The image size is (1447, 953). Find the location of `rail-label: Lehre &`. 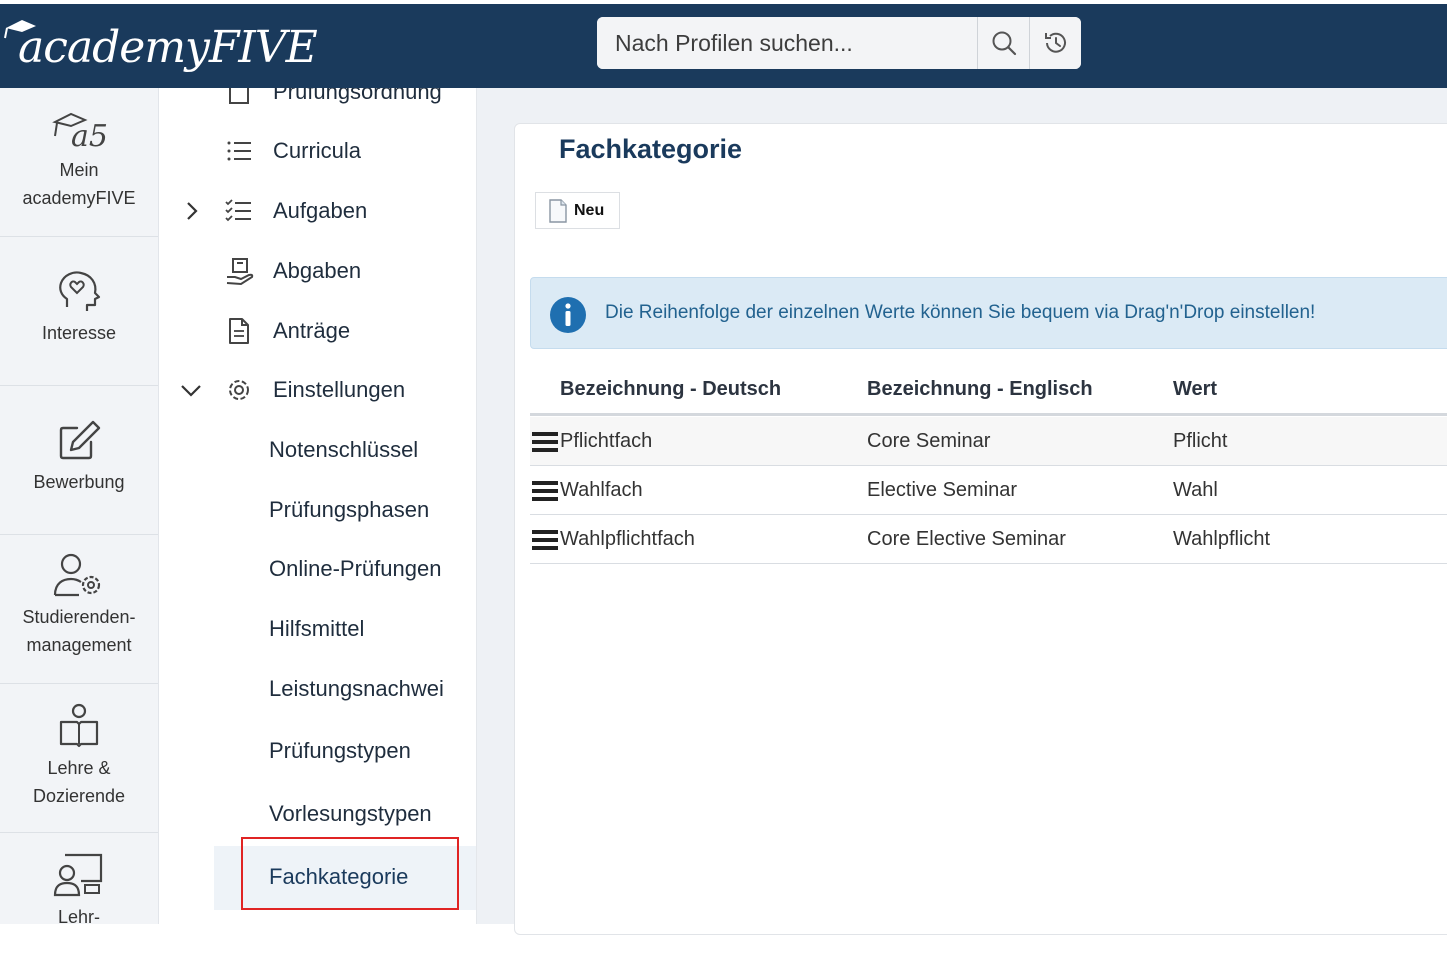

rail-label: Lehre & is located at coordinates (79, 768).